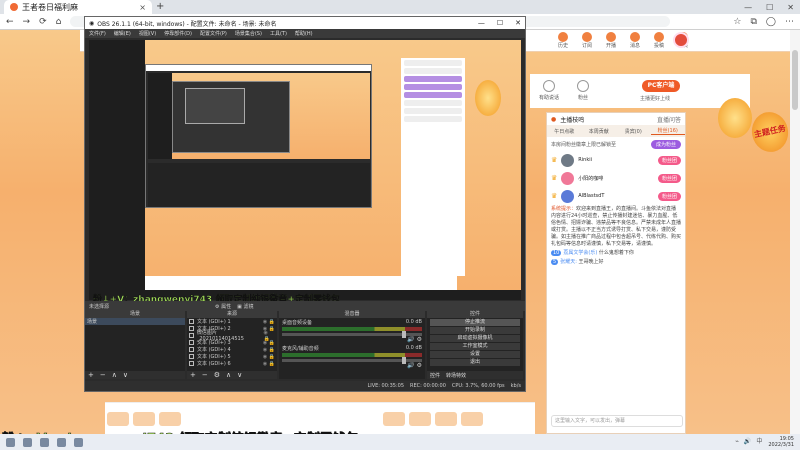 The height and width of the screenshot is (450, 800). Describe the element at coordinates (142, 7) in the screenshot. I see `tab-close-icon: ×` at that location.